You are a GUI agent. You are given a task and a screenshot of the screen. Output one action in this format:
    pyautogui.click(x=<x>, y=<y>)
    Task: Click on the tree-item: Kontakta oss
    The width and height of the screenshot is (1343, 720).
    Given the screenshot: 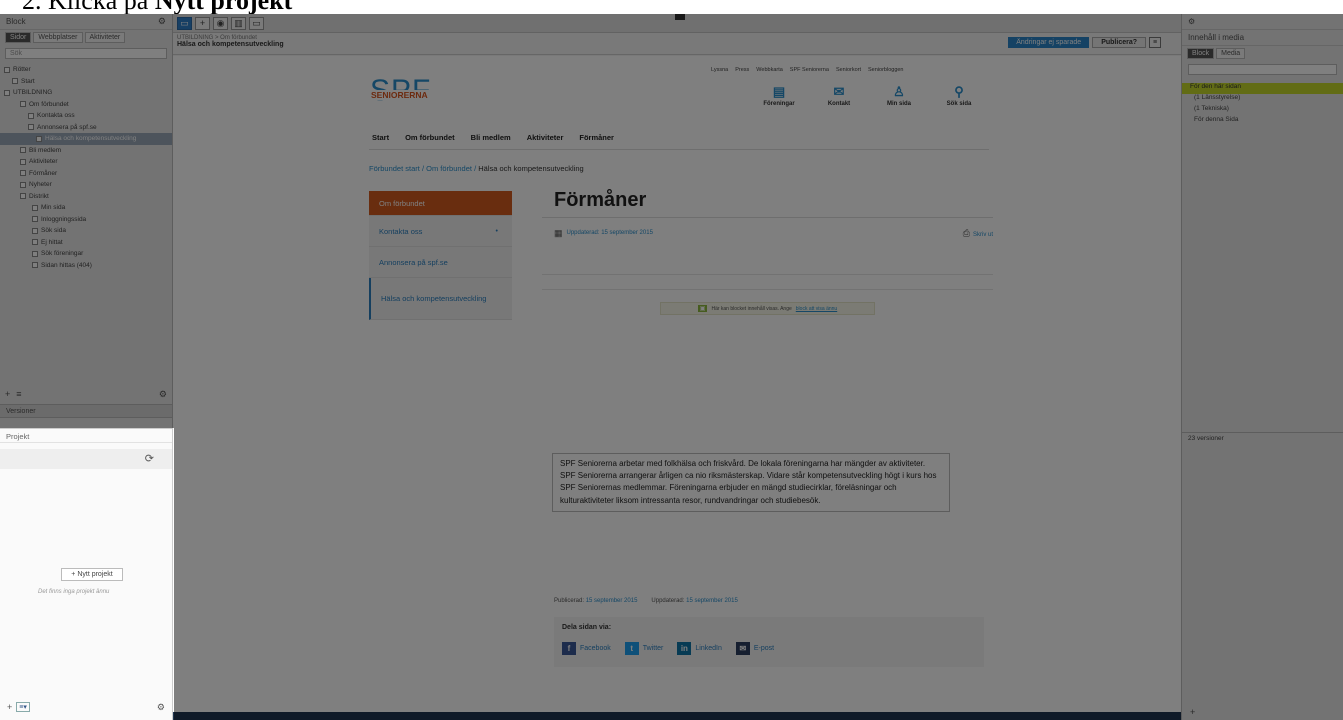 What is the action you would take?
    pyautogui.click(x=86, y=116)
    